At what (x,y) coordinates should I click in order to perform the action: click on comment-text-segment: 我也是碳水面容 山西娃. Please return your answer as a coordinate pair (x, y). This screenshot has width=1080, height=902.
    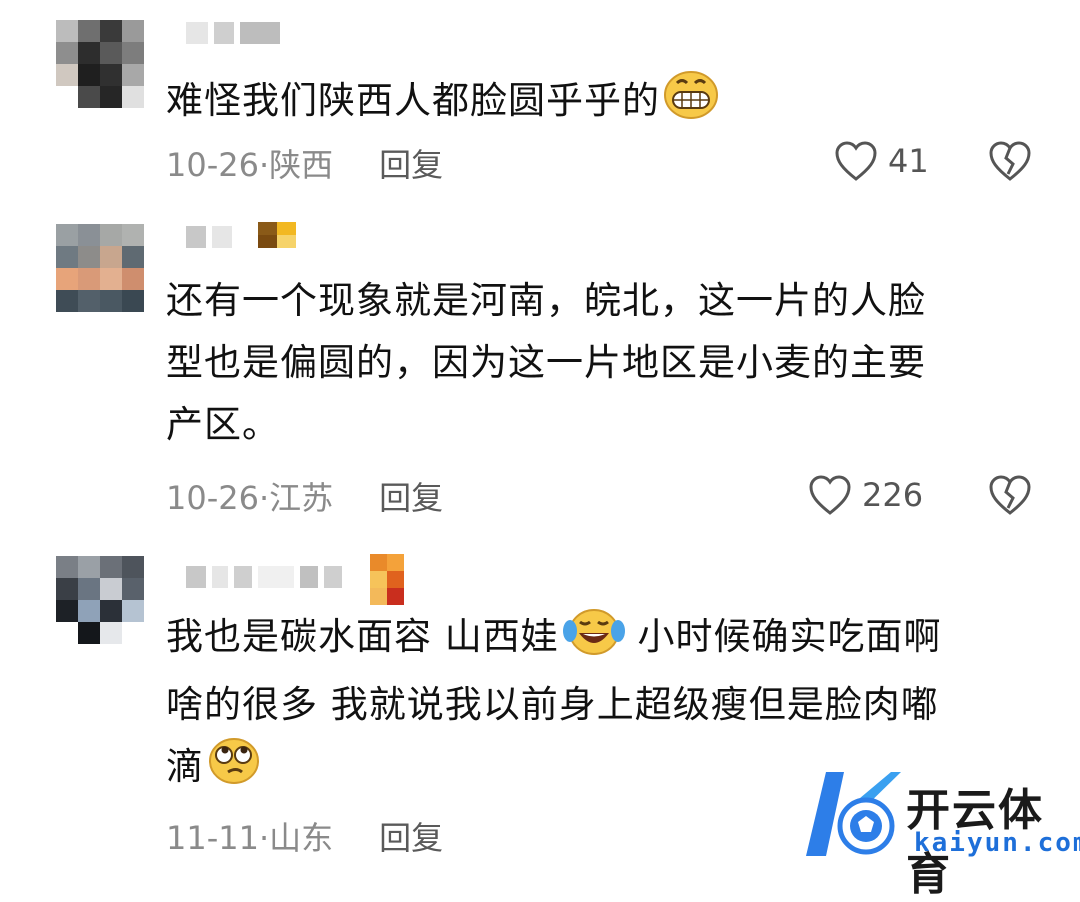
    Looking at the image, I should click on (362, 636).